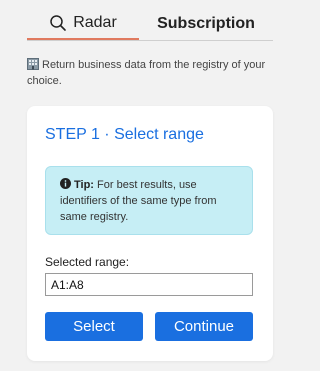 The width and height of the screenshot is (320, 371). Describe the element at coordinates (65, 183) in the screenshot. I see `info-icon` at that location.